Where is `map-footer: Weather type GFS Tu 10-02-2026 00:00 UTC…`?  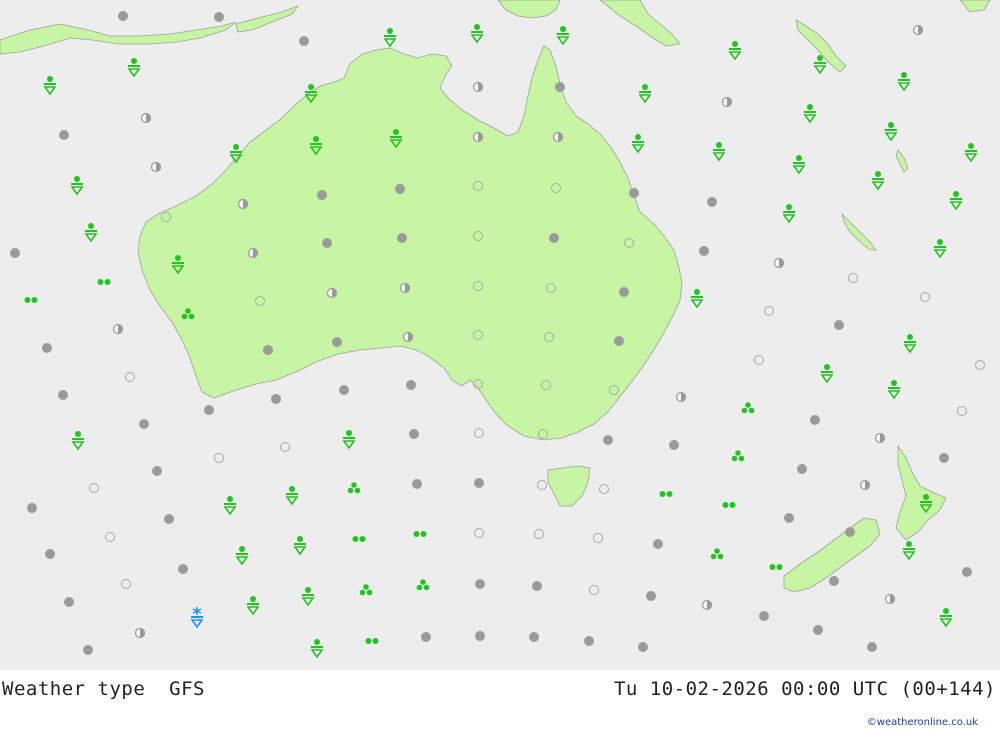
map-footer: Weather type GFS Tu 10-02-2026 00:00 UTC… is located at coordinates (500, 701).